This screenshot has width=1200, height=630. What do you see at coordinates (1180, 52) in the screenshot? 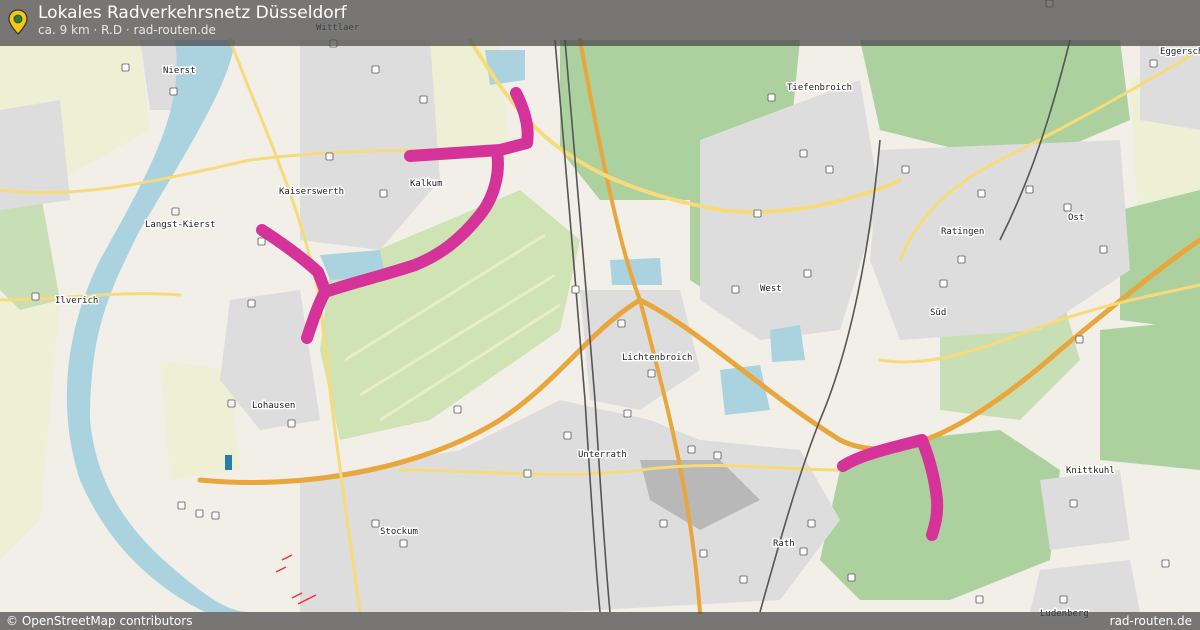
I see `place-label-eggersch: Eggersch` at bounding box center [1180, 52].